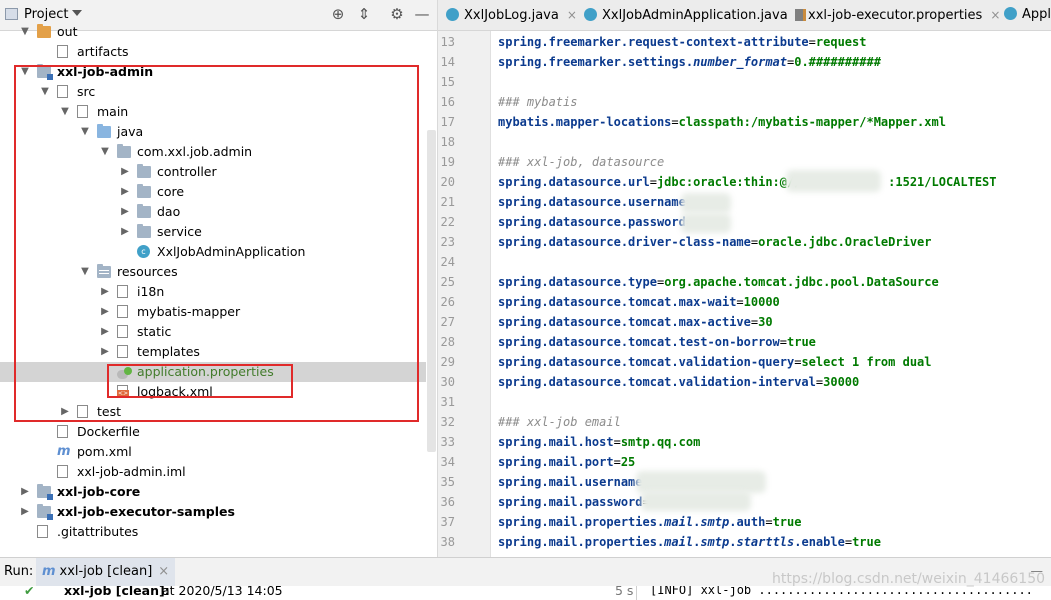  I want to click on editor-tab: xxl-job-executor.properties ×, so click(897, 15).